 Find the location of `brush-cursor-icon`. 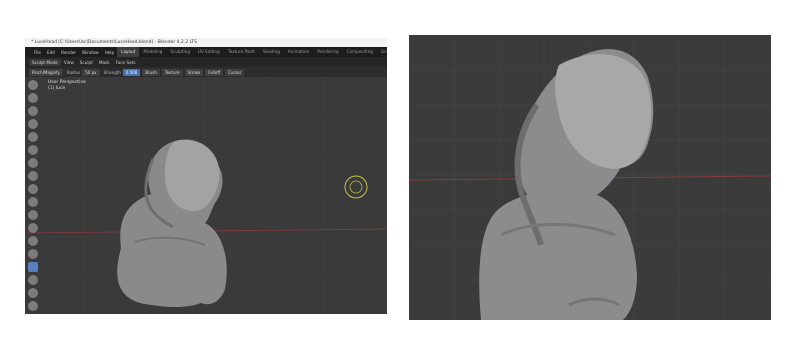

brush-cursor-icon is located at coordinates (356, 187).